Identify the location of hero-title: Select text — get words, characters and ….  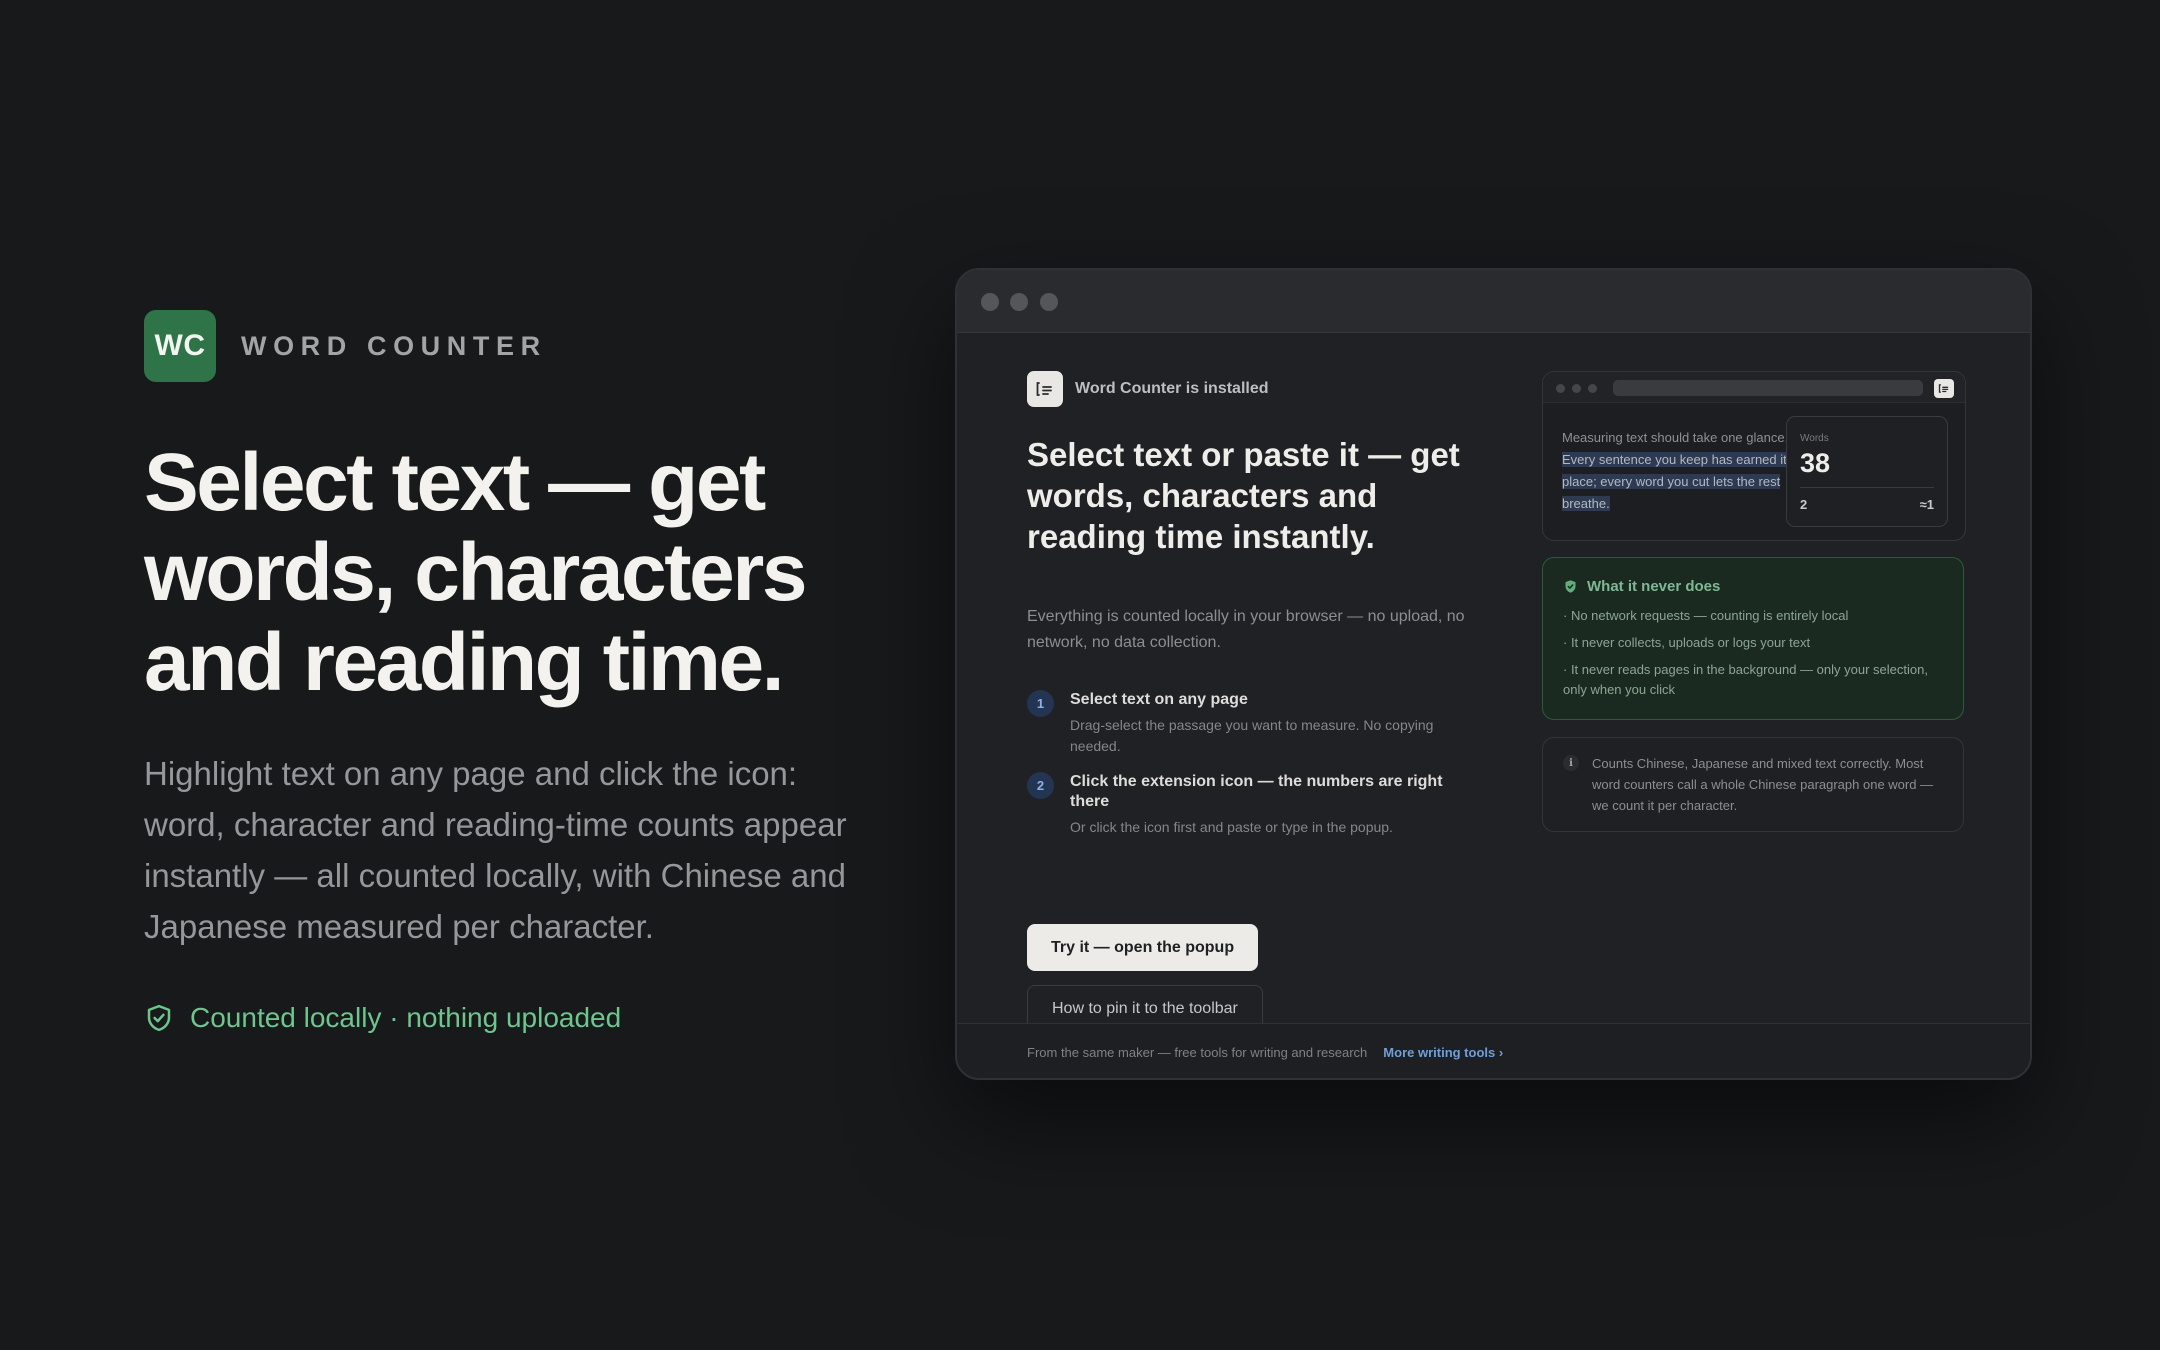
(475, 572).